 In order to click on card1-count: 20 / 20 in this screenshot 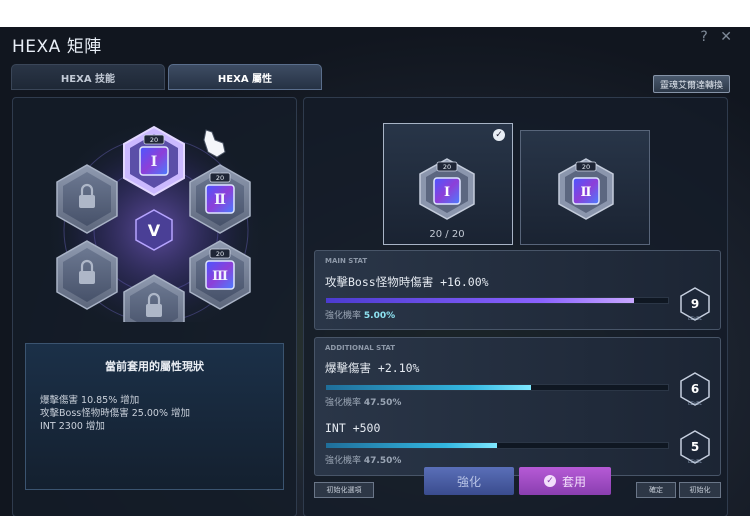, I will do `click(447, 234)`.